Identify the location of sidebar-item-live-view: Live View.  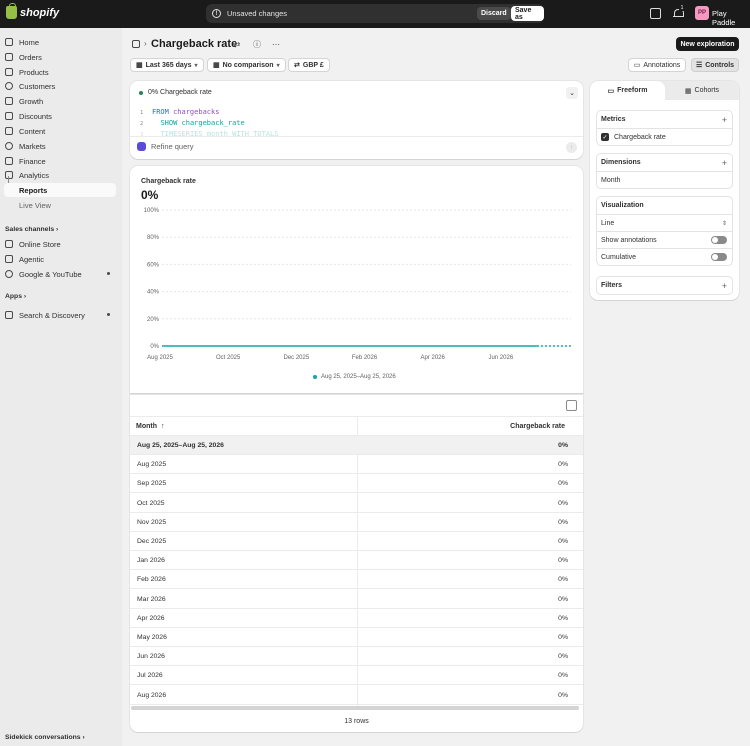
(60, 205).